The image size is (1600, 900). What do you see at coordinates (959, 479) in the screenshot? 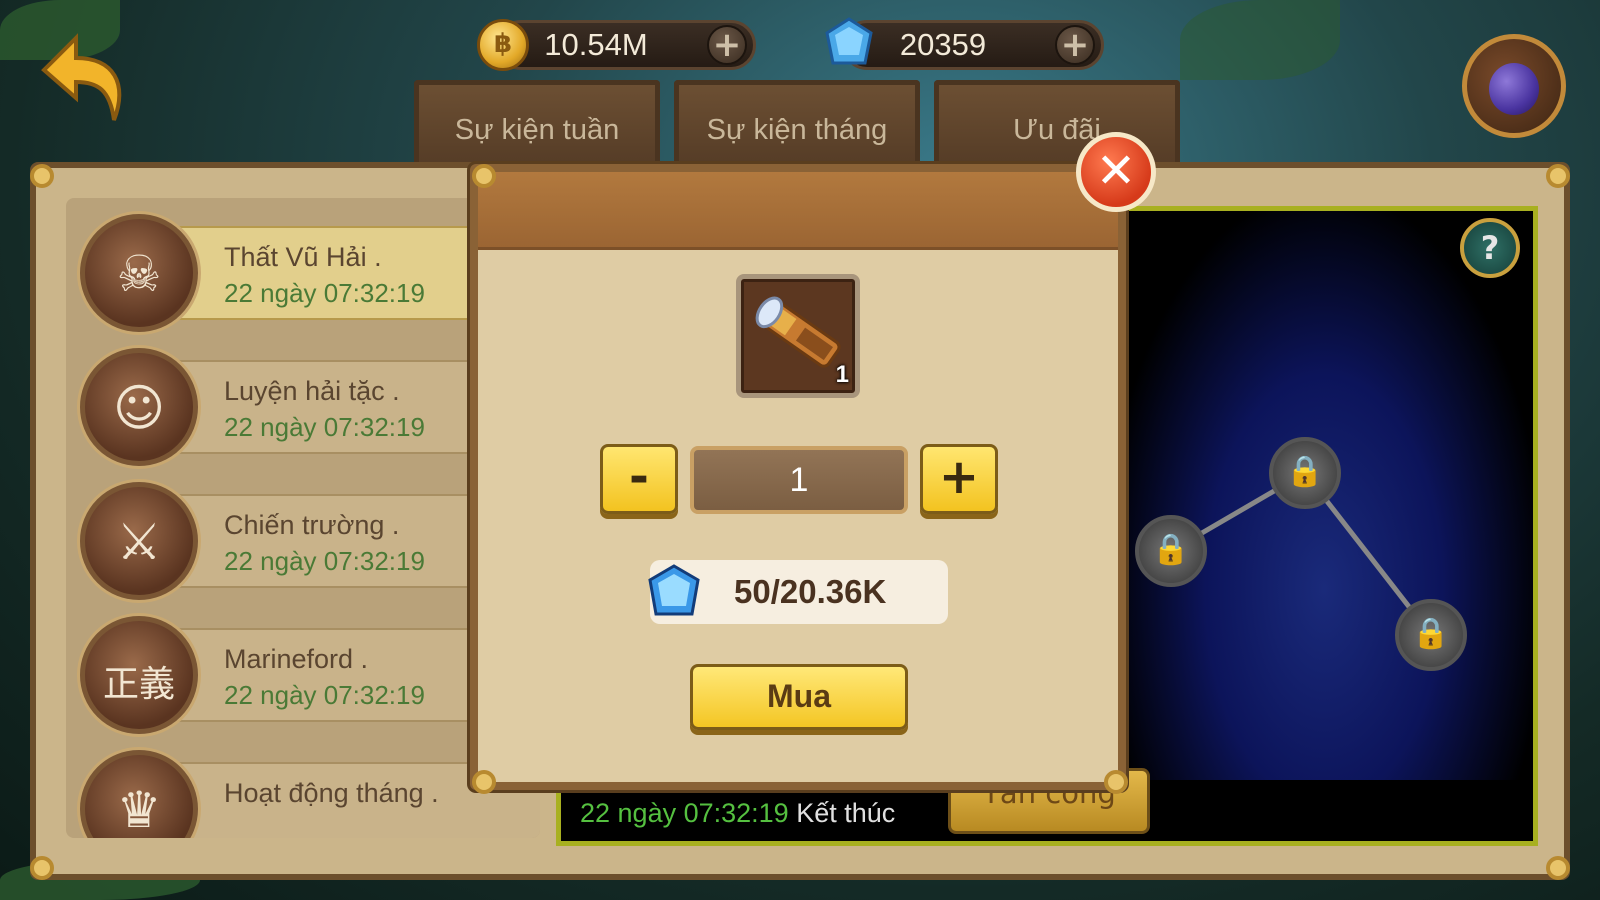
I see `increase-quantity-button: +` at bounding box center [959, 479].